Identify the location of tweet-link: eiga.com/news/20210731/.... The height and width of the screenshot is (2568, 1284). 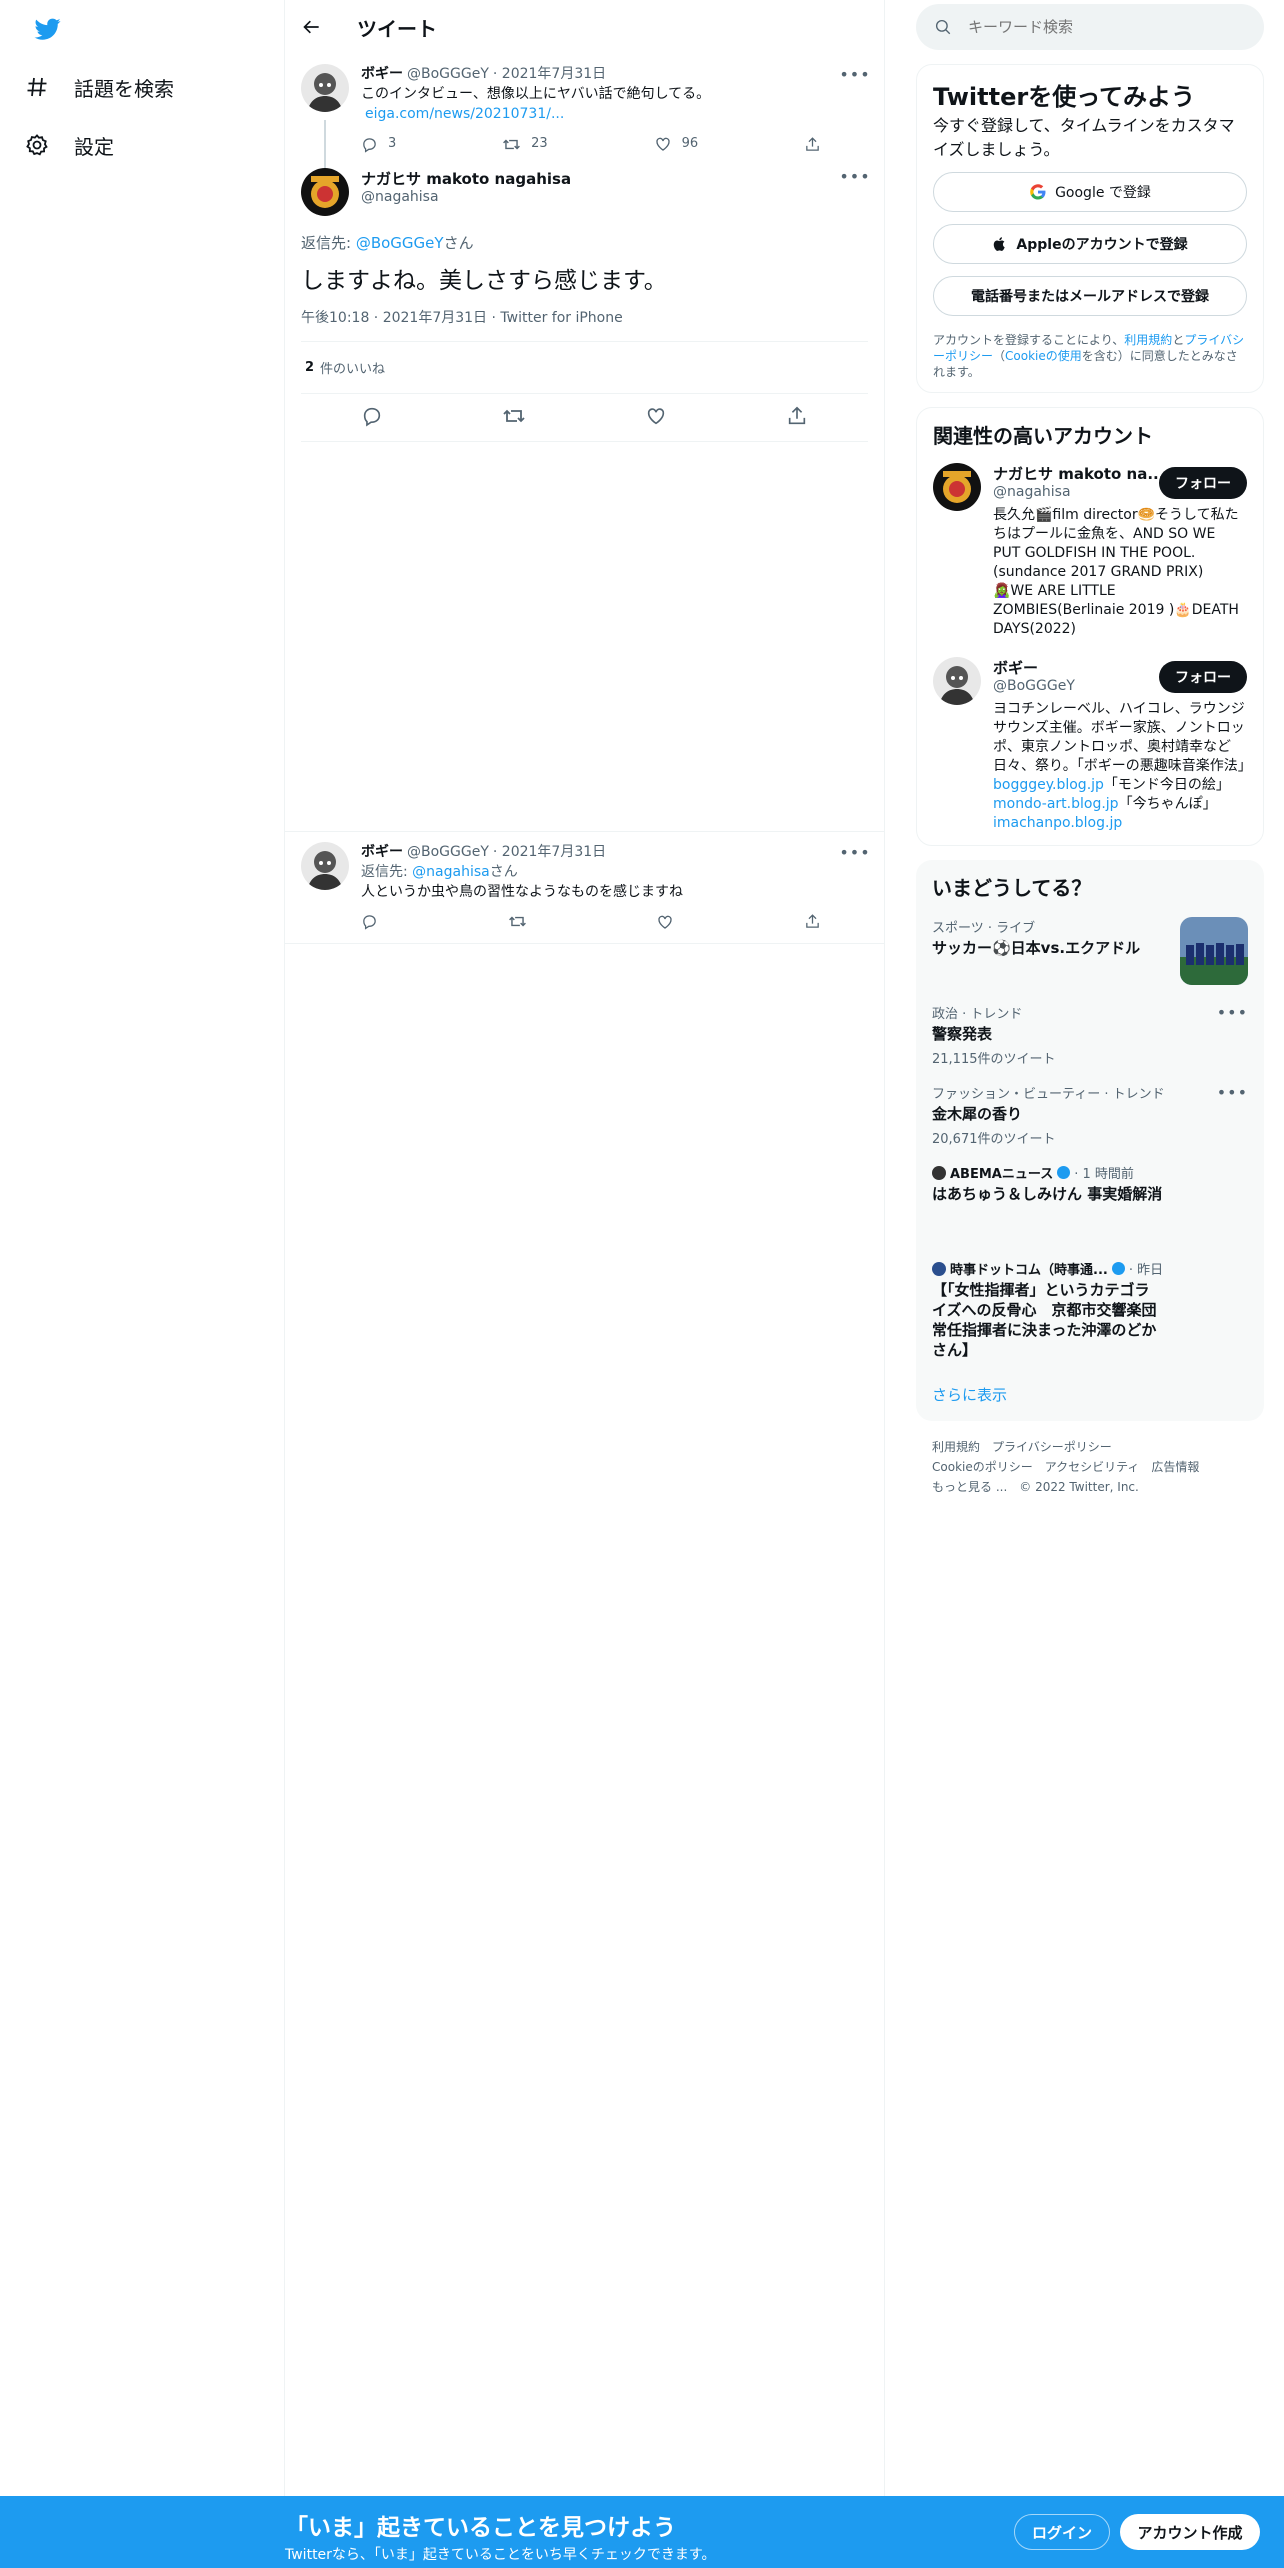
(464, 114).